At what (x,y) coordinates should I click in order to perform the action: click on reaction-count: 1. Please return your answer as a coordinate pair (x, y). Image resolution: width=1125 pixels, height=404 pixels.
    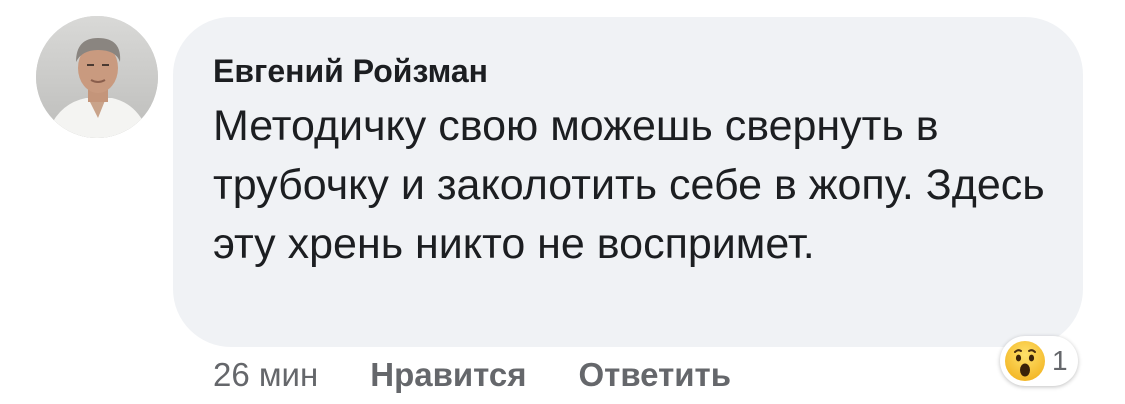
    Looking at the image, I should click on (1060, 360).